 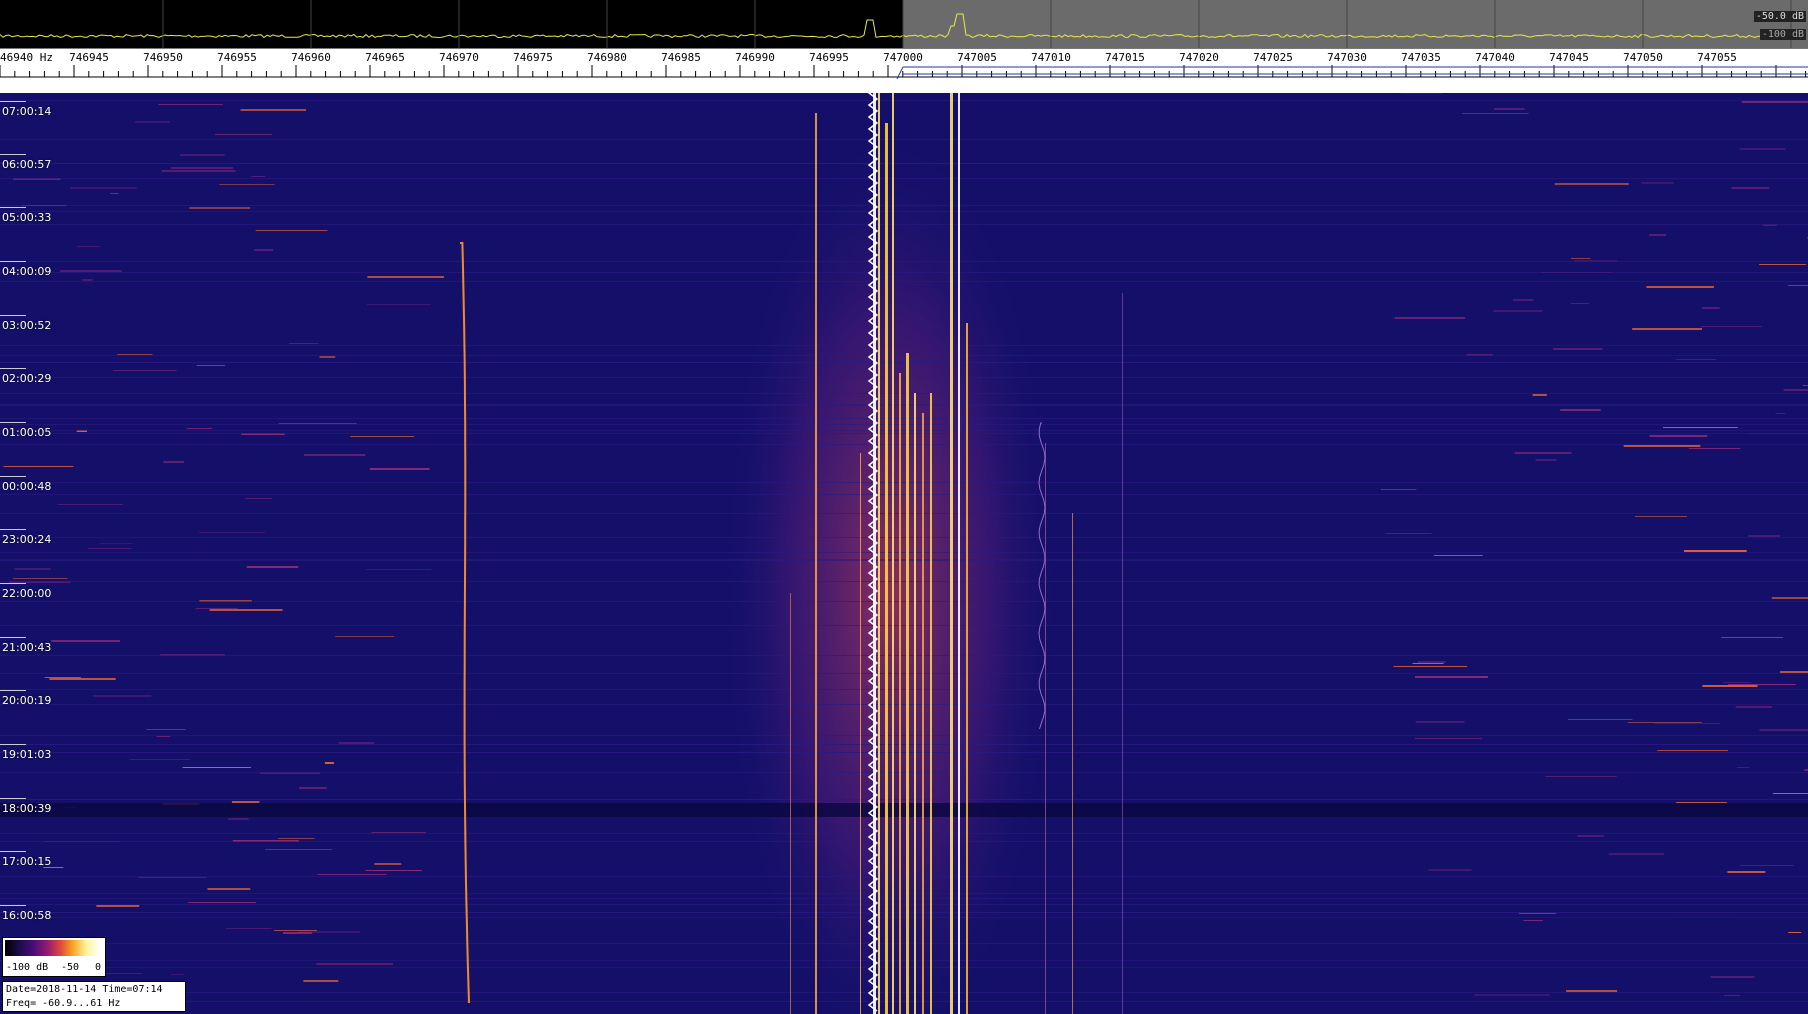 What do you see at coordinates (904, 24) in the screenshot?
I see `spectrum-panel: -50.0 dB -100 dB` at bounding box center [904, 24].